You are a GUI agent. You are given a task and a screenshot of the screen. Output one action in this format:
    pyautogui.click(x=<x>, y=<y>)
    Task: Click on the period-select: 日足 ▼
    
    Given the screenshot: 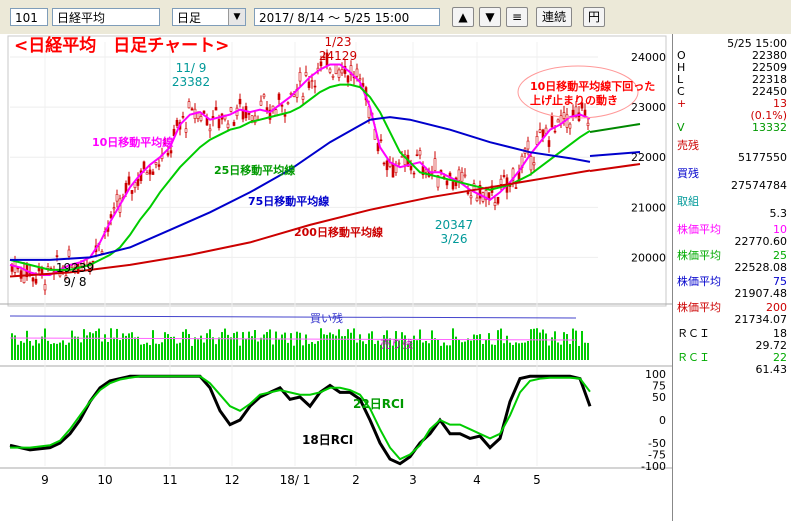 What is the action you would take?
    pyautogui.click(x=209, y=17)
    